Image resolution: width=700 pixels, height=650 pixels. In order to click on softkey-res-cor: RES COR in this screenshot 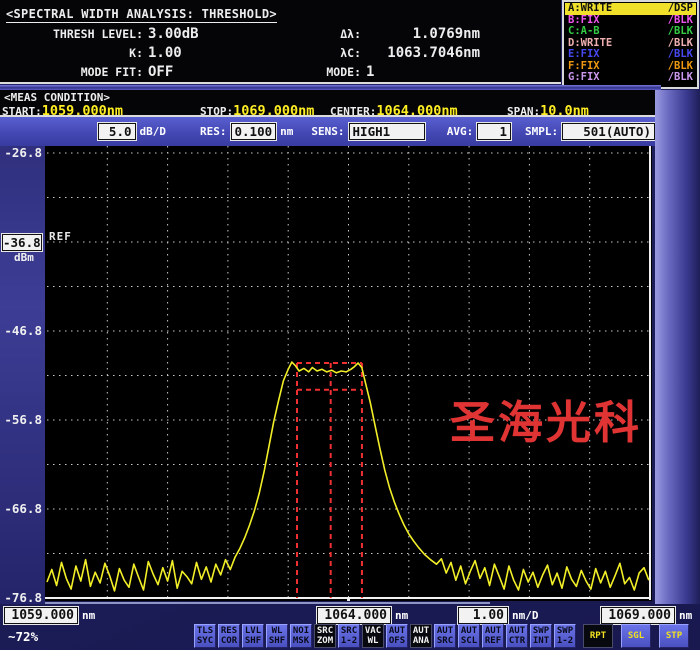, I will do `click(229, 636)`.